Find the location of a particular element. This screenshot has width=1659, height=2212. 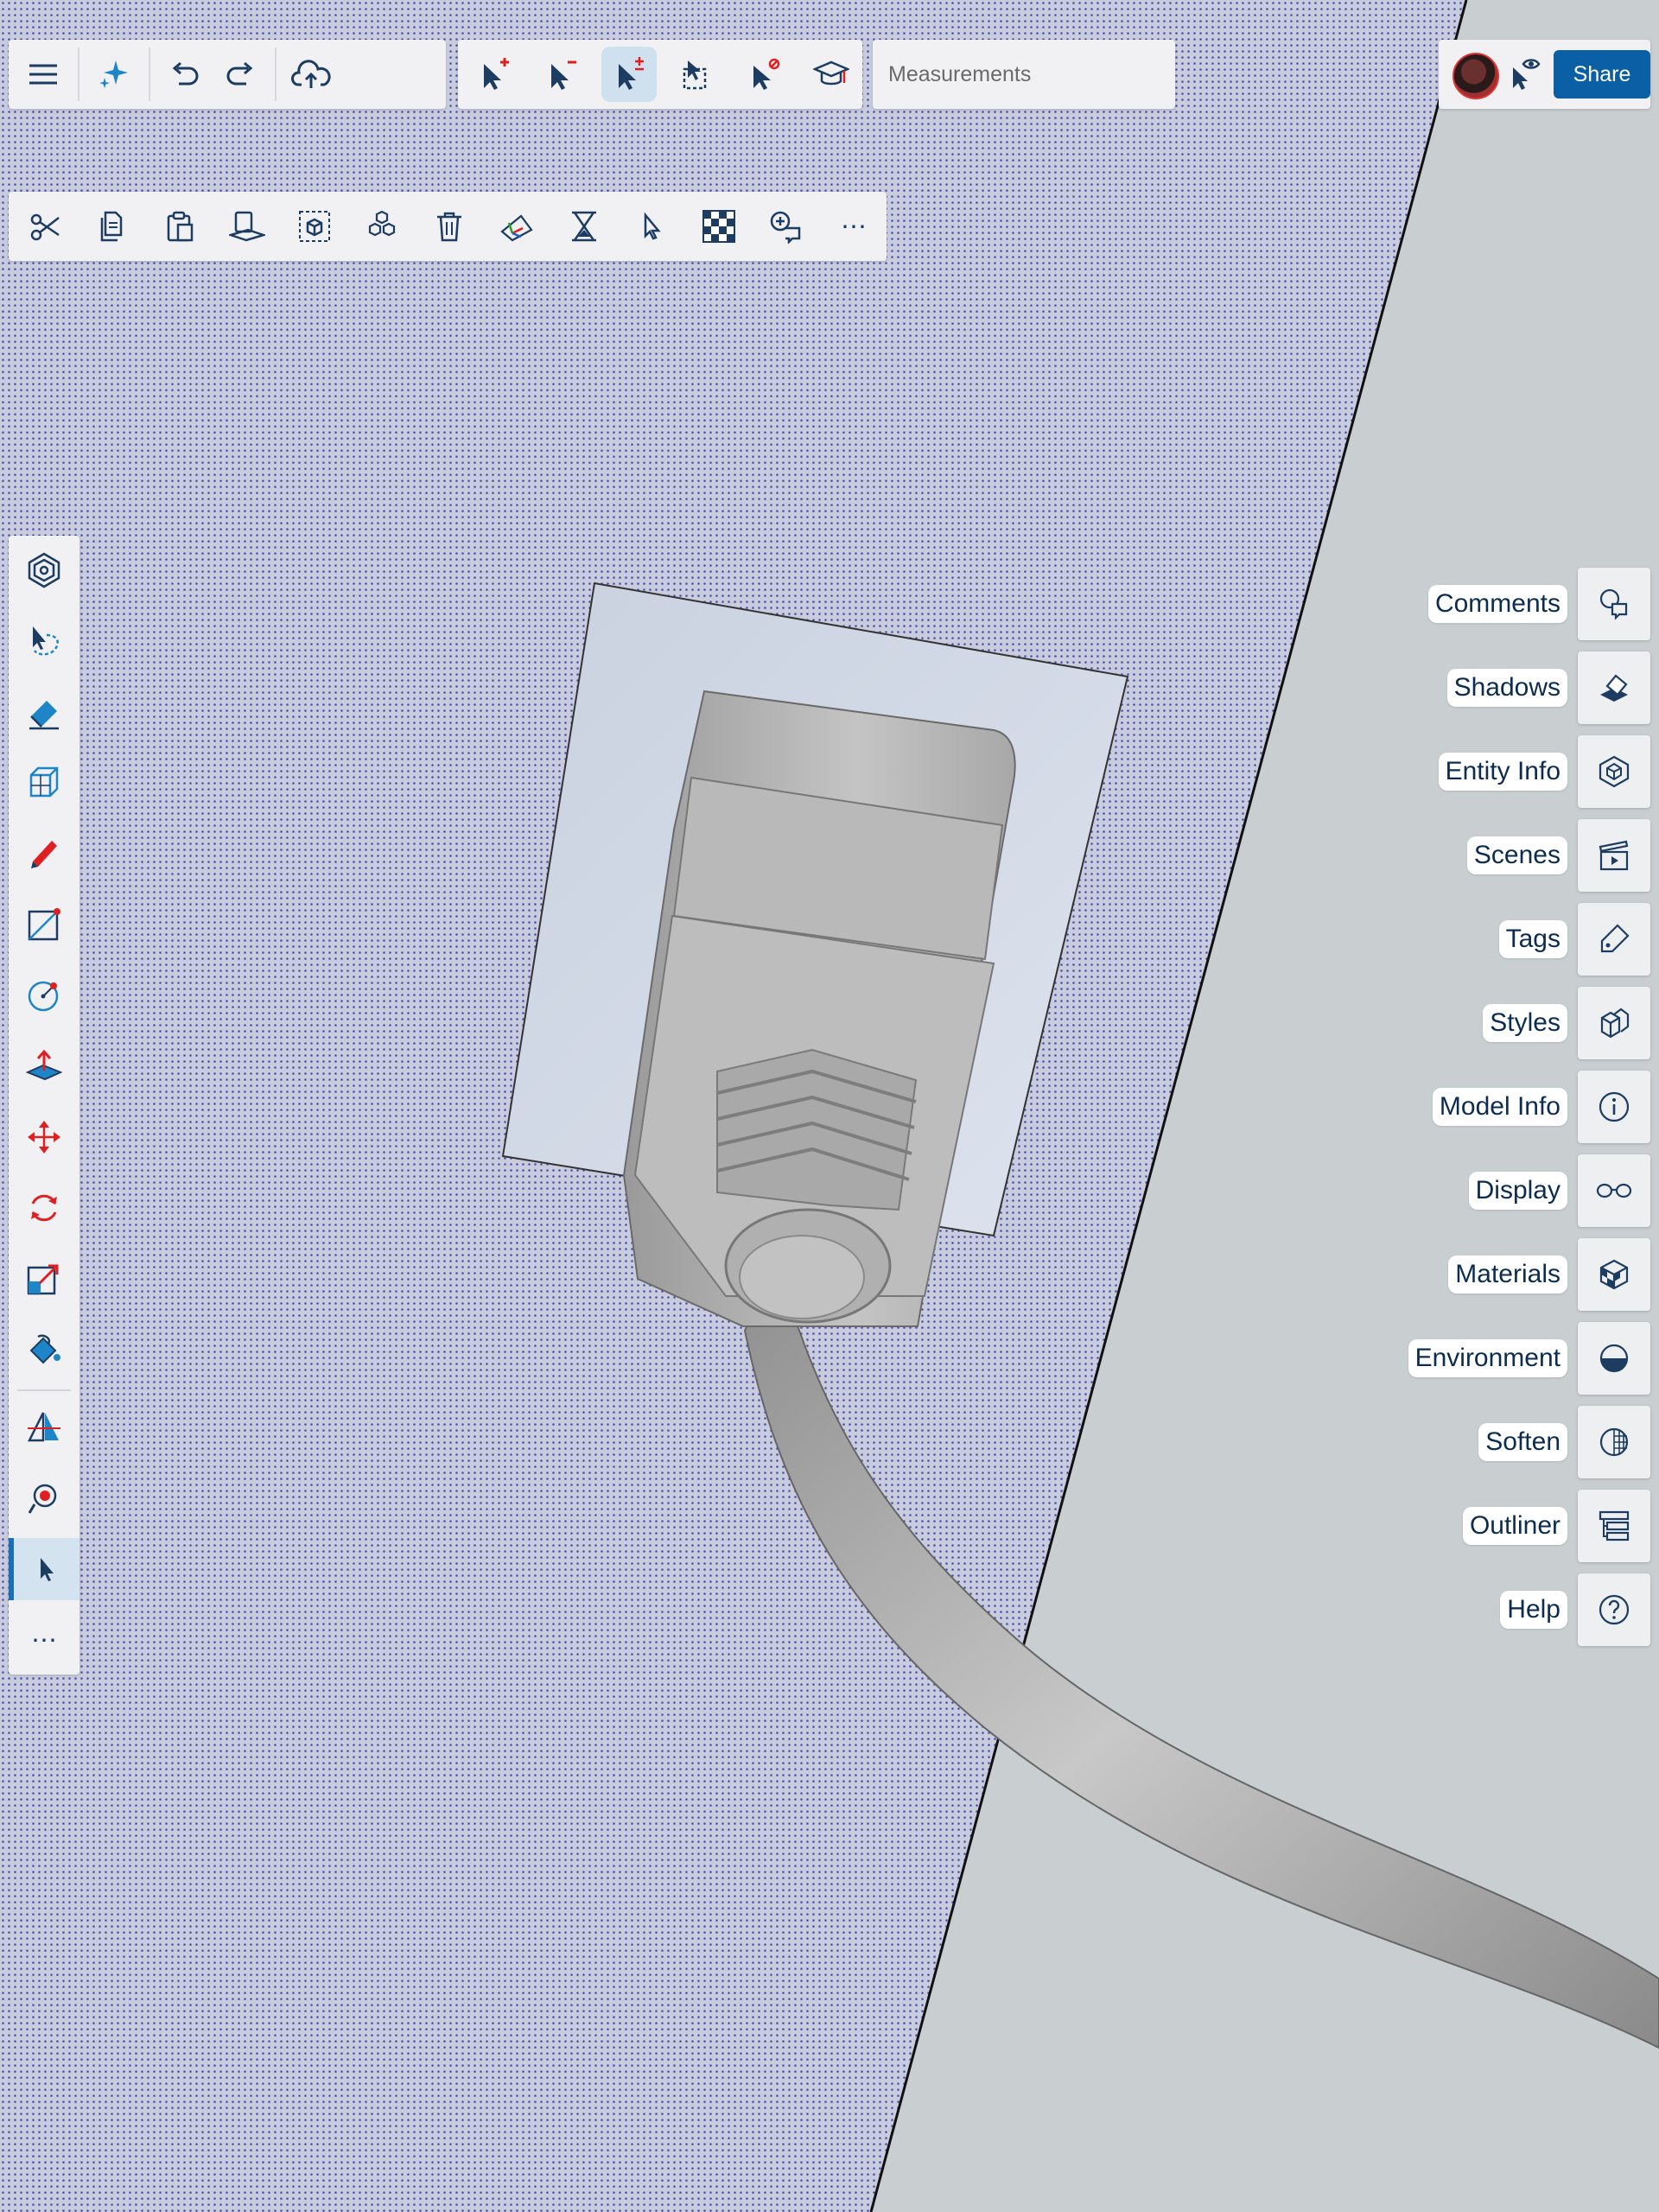

panel-outliner: Outliner is located at coordinates (1556, 1526).